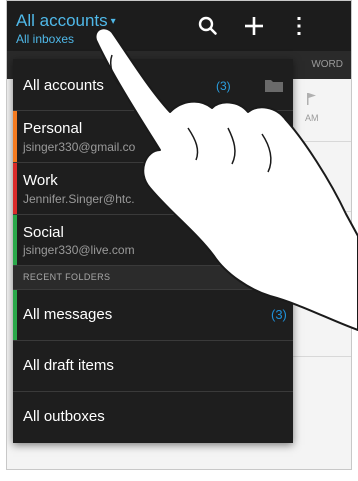 The width and height of the screenshot is (358, 481). I want to click on background-unread-count: (3), so click(279, 314).